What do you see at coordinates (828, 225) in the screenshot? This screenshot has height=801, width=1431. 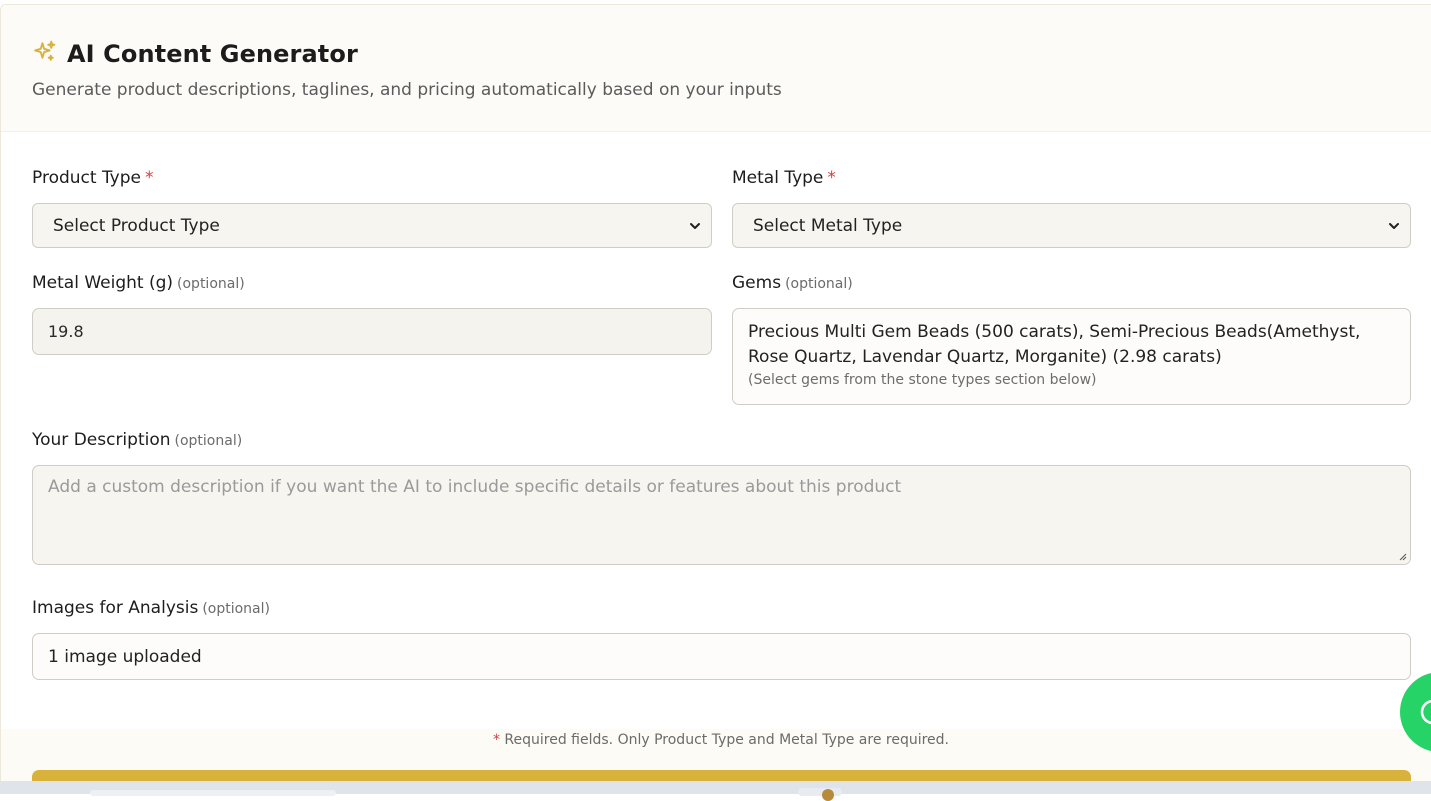 I see `metal-type-selected-value: Select Metal Type` at bounding box center [828, 225].